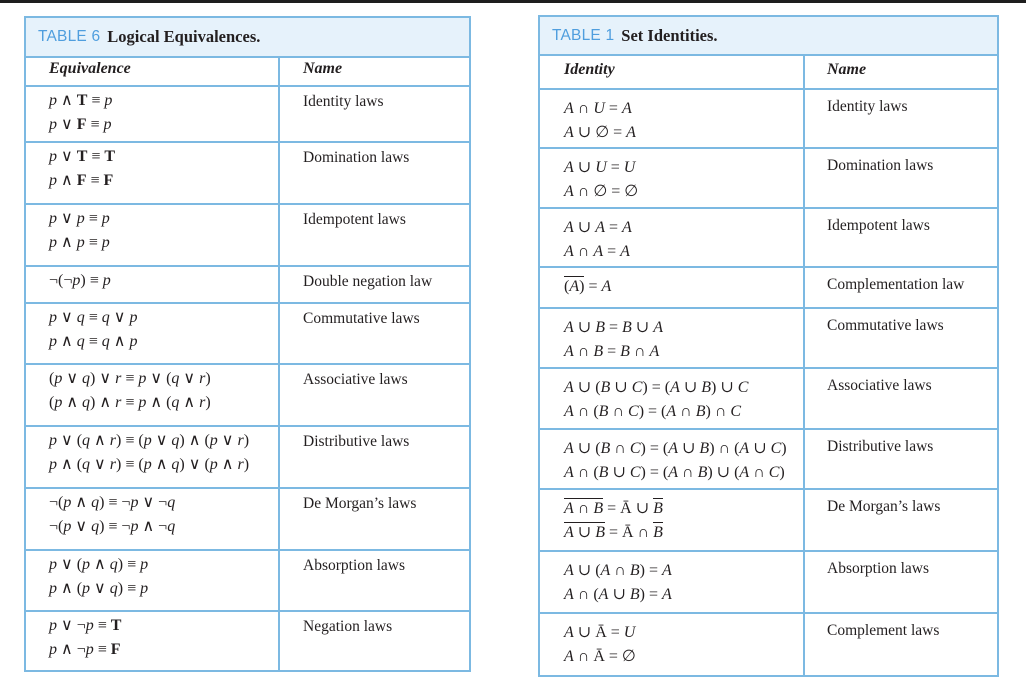  I want to click on formula-line: A ∩ Ā = ∅, so click(600, 656).